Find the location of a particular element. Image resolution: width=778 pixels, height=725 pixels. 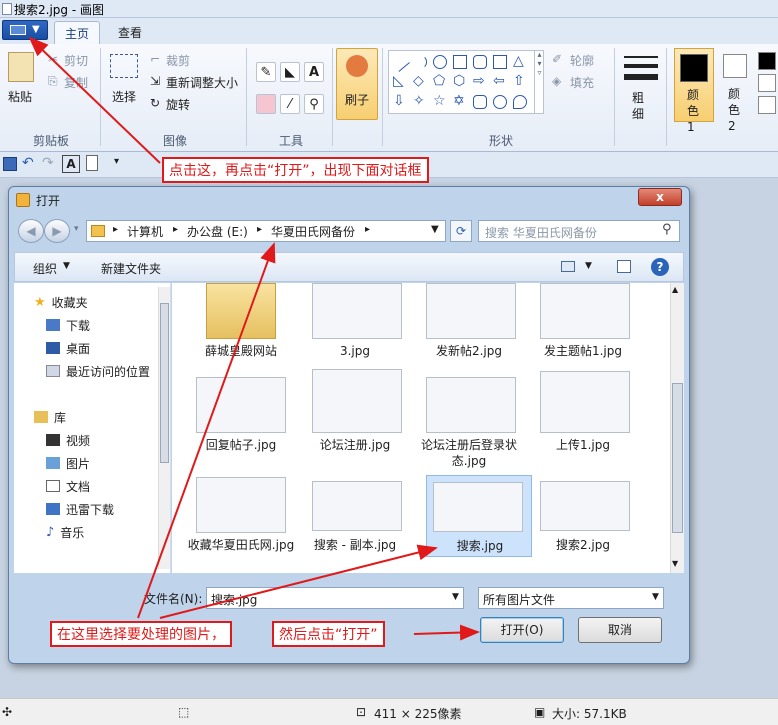

scroll-thumb is located at coordinates (677, 458).